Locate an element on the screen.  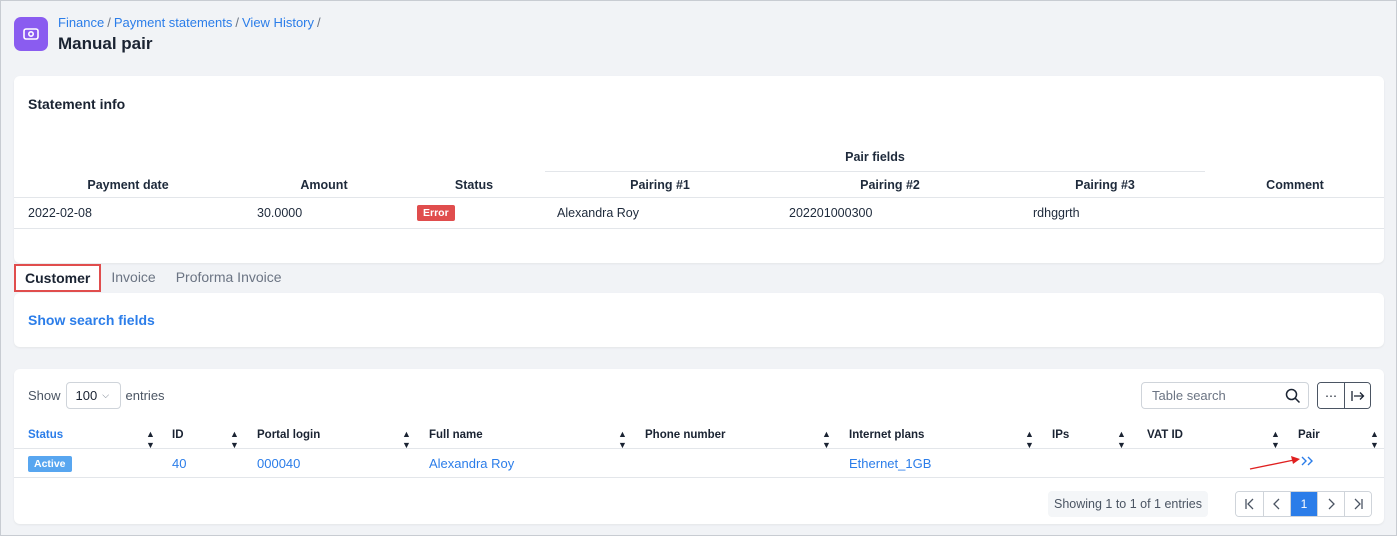
col-comment: Comment is located at coordinates (1295, 185).